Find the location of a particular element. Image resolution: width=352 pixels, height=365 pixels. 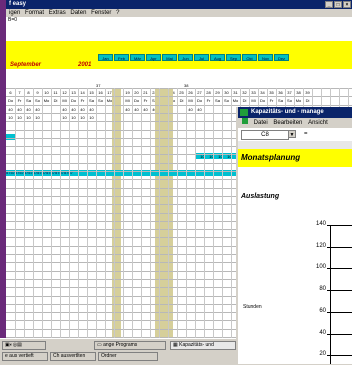

excel-icon: ▦ is located at coordinates (175, 345).